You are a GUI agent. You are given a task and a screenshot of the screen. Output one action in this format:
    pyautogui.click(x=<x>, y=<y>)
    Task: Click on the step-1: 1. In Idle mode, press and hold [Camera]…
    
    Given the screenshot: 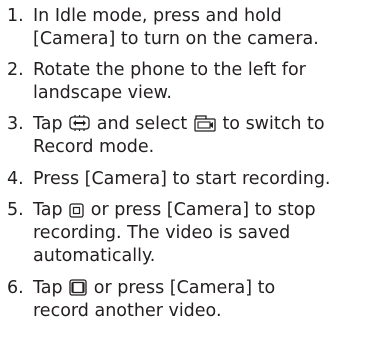 What is the action you would take?
    pyautogui.click(x=184, y=28)
    